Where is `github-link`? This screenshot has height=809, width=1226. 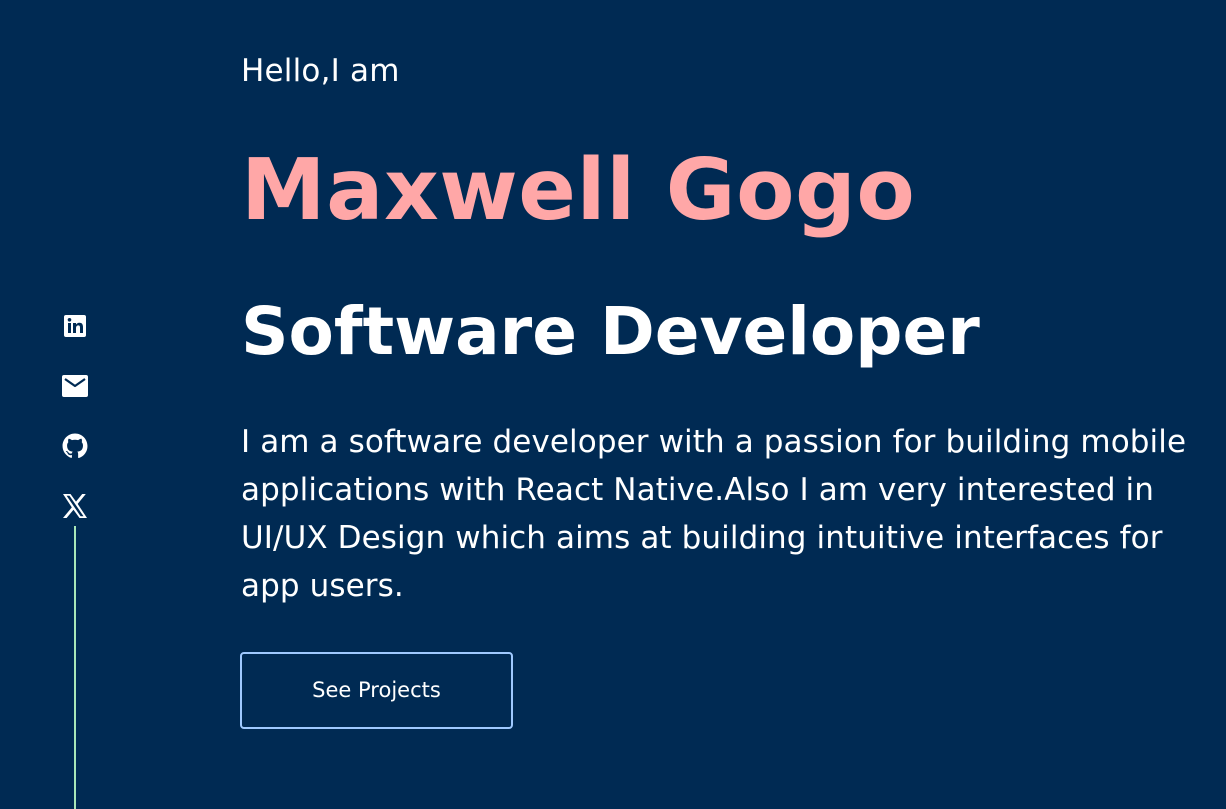 github-link is located at coordinates (75, 446).